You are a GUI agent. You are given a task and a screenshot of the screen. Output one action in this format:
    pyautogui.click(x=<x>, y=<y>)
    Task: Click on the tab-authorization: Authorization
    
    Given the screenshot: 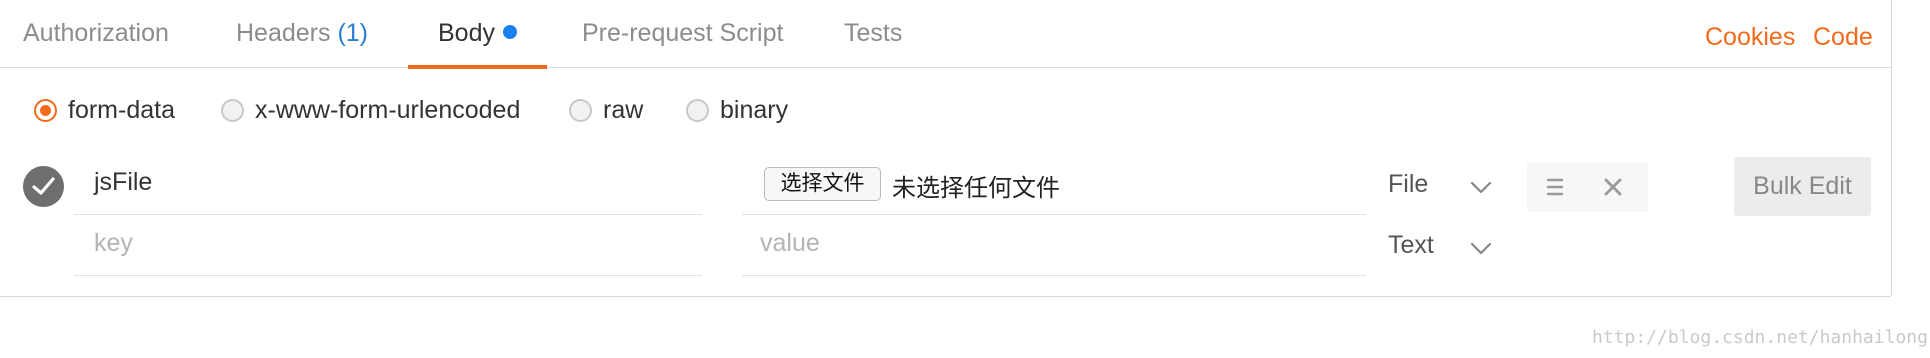 What is the action you would take?
    pyautogui.click(x=96, y=34)
    